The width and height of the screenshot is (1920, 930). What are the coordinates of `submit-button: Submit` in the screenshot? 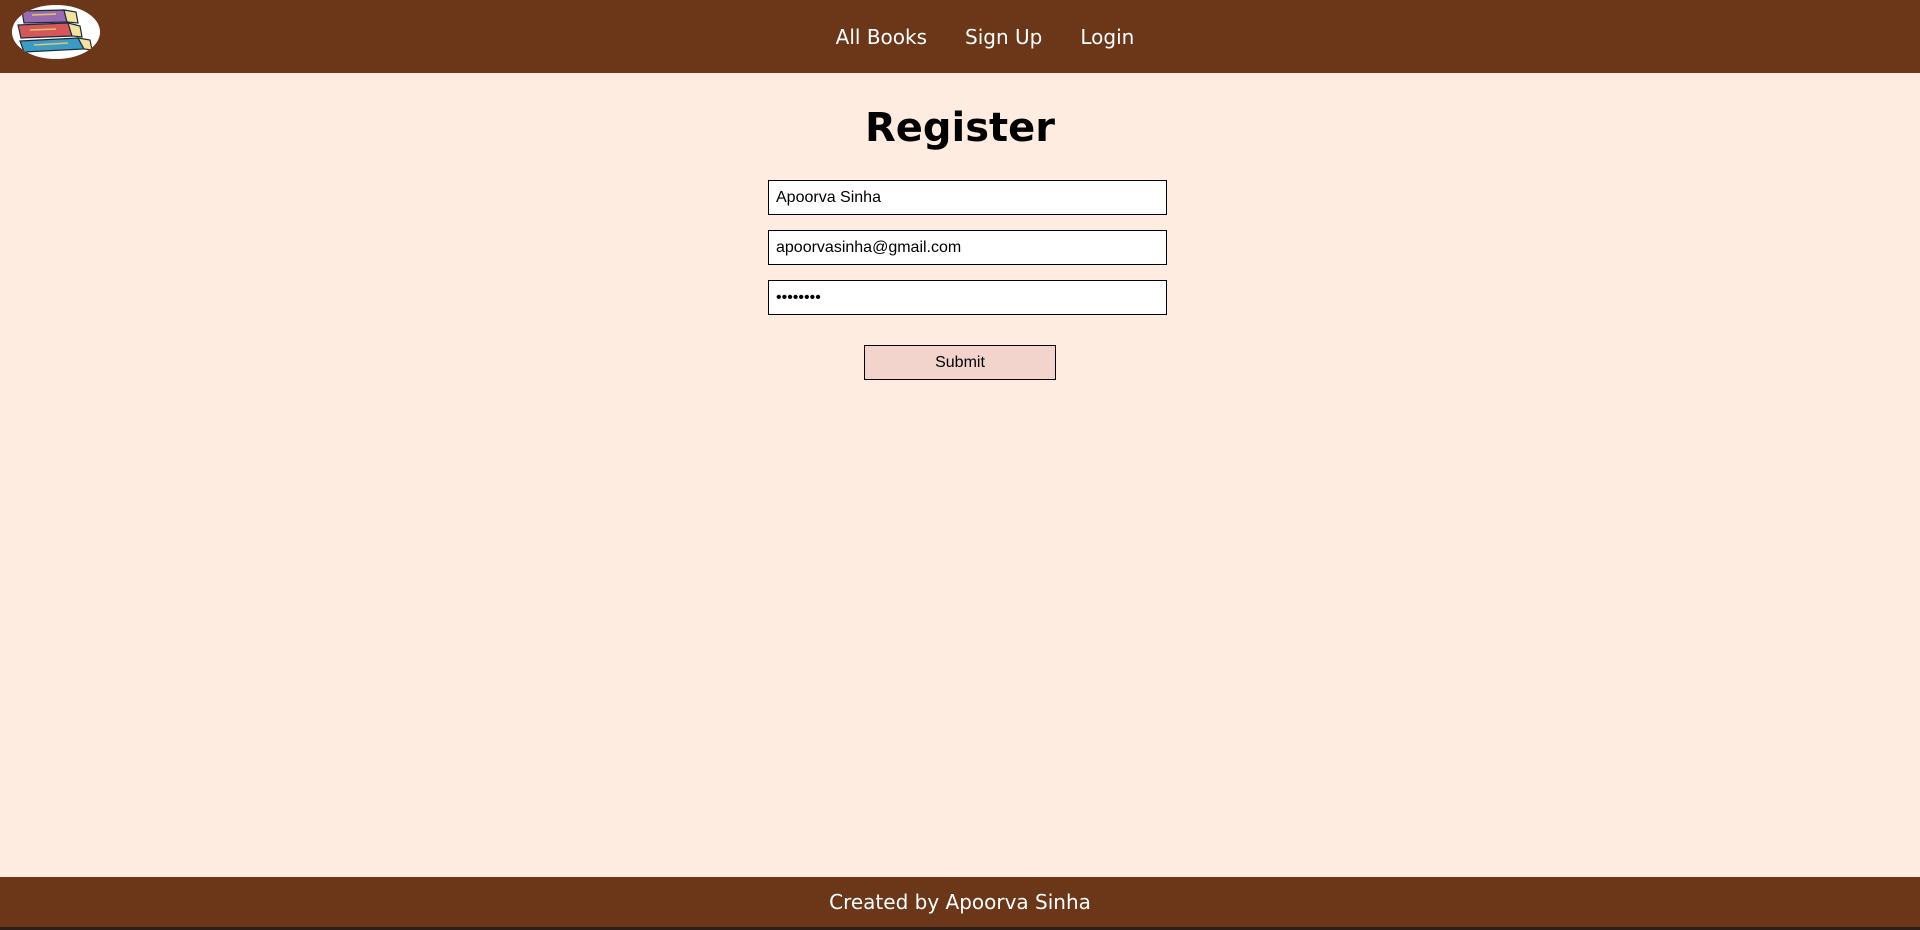 It's located at (960, 362).